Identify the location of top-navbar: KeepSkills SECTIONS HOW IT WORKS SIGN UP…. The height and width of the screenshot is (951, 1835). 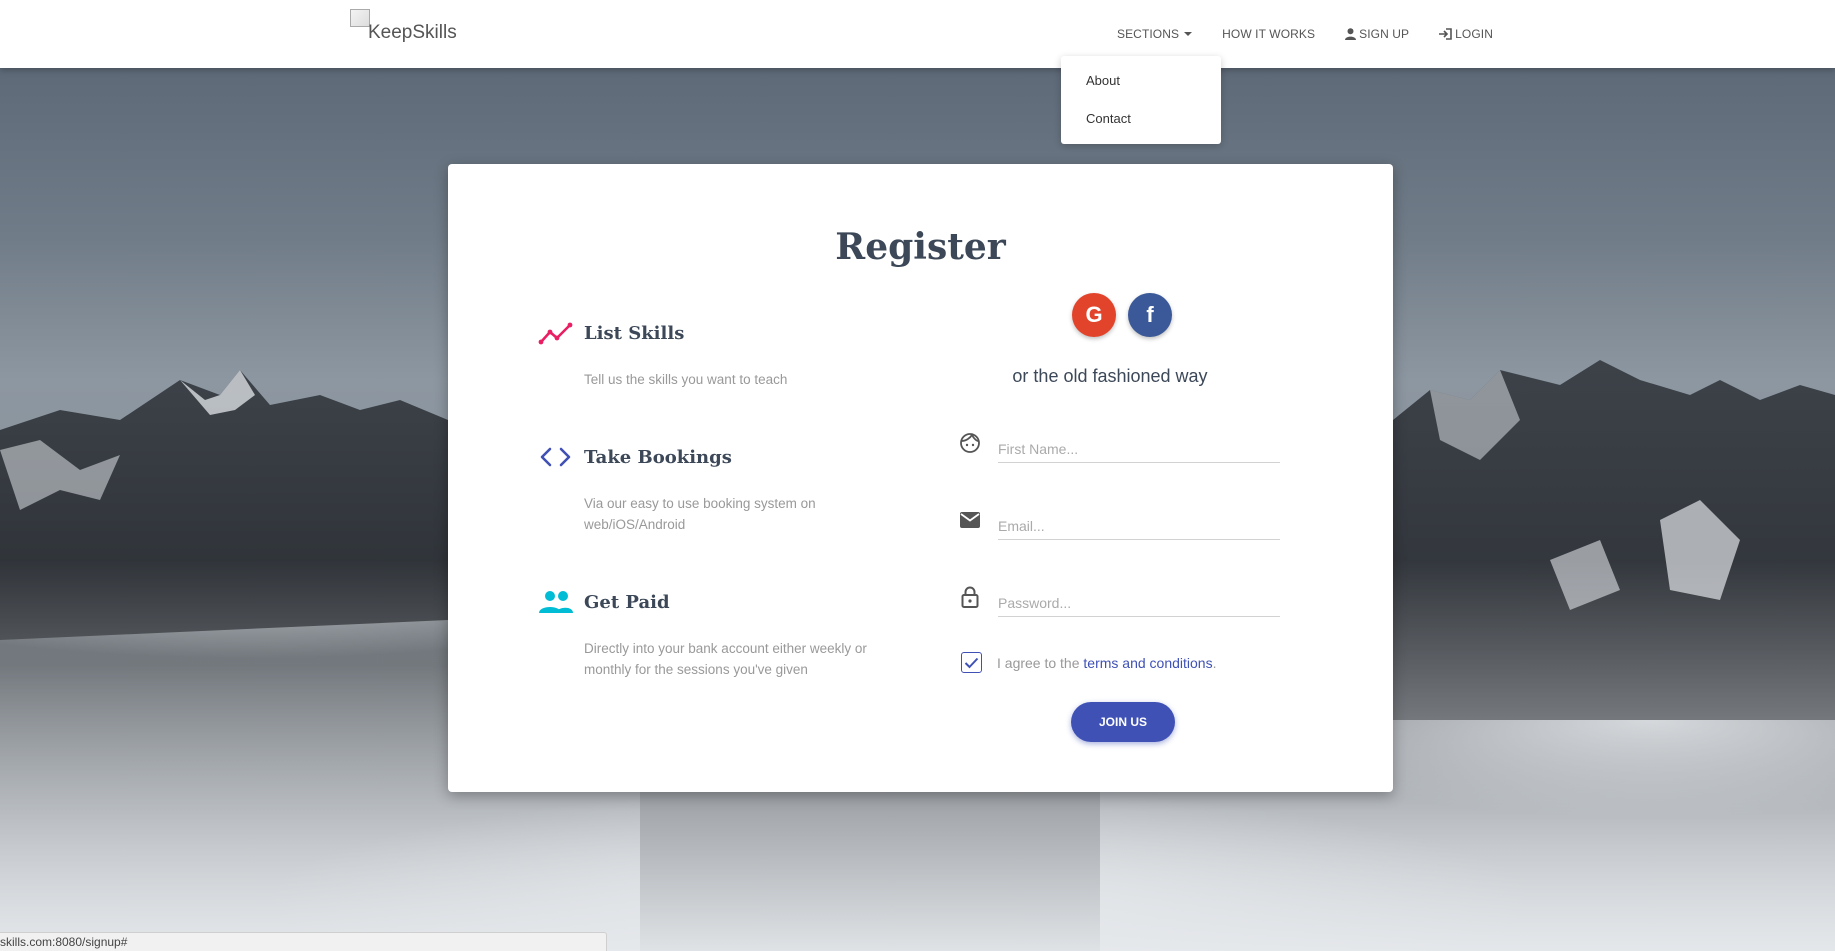
(917, 34).